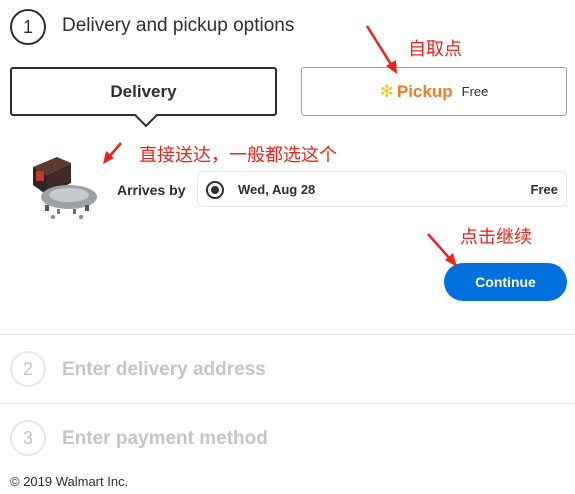  I want to click on annotation-pickup: 自取点, so click(435, 49).